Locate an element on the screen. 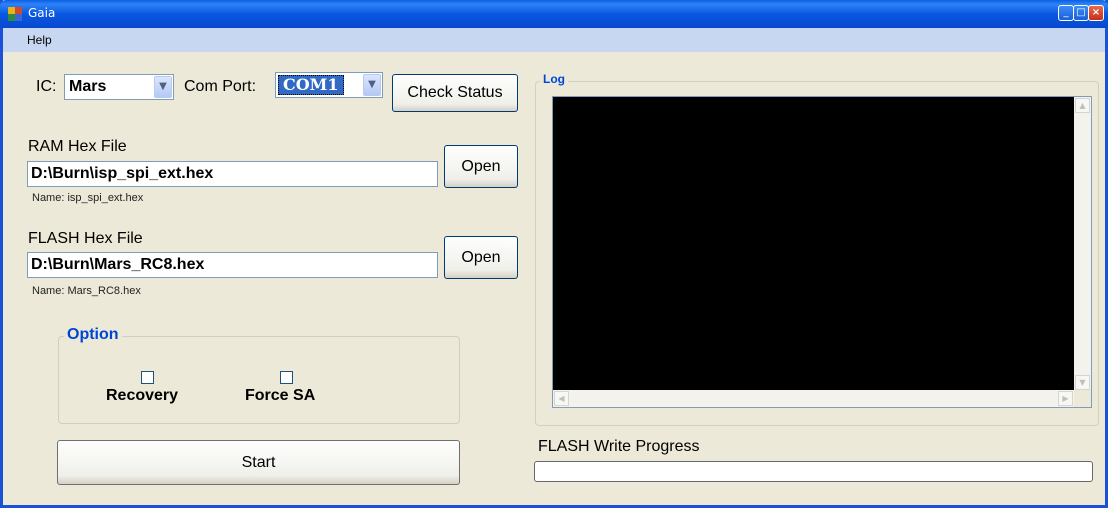  recovery-label: Recovery is located at coordinates (142, 395).